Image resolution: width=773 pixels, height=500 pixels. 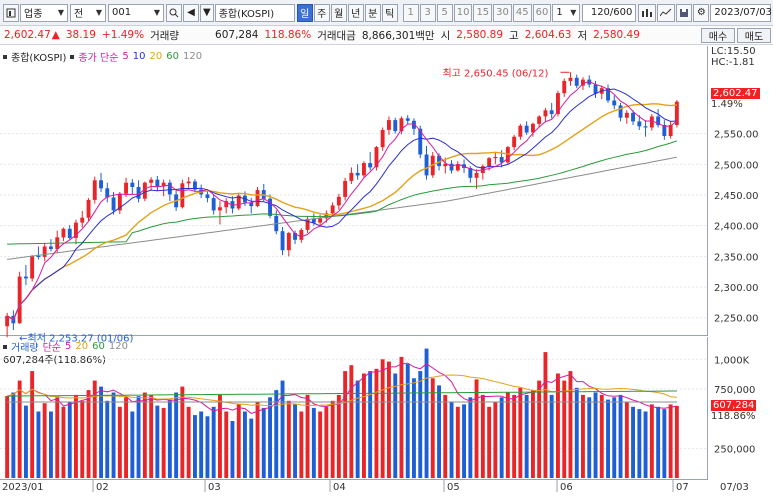 What do you see at coordinates (542, 12) in the screenshot?
I see `minute-tab: 60` at bounding box center [542, 12].